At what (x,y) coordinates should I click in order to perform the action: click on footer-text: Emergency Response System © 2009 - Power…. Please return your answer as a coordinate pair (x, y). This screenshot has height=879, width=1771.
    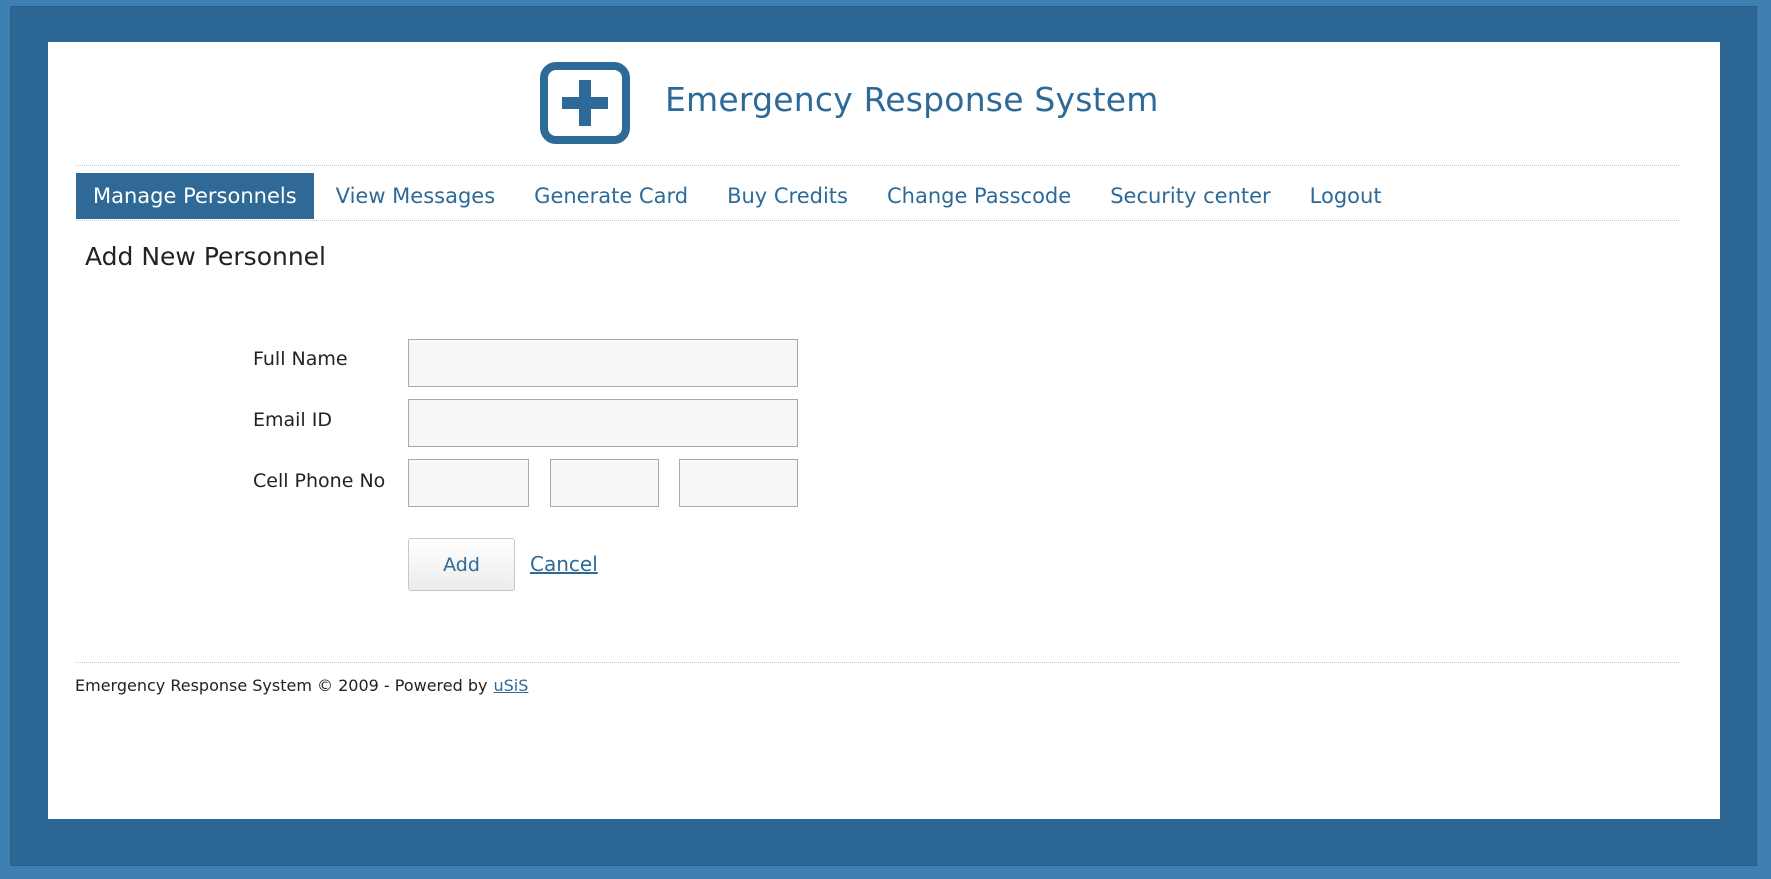
    Looking at the image, I should click on (281, 685).